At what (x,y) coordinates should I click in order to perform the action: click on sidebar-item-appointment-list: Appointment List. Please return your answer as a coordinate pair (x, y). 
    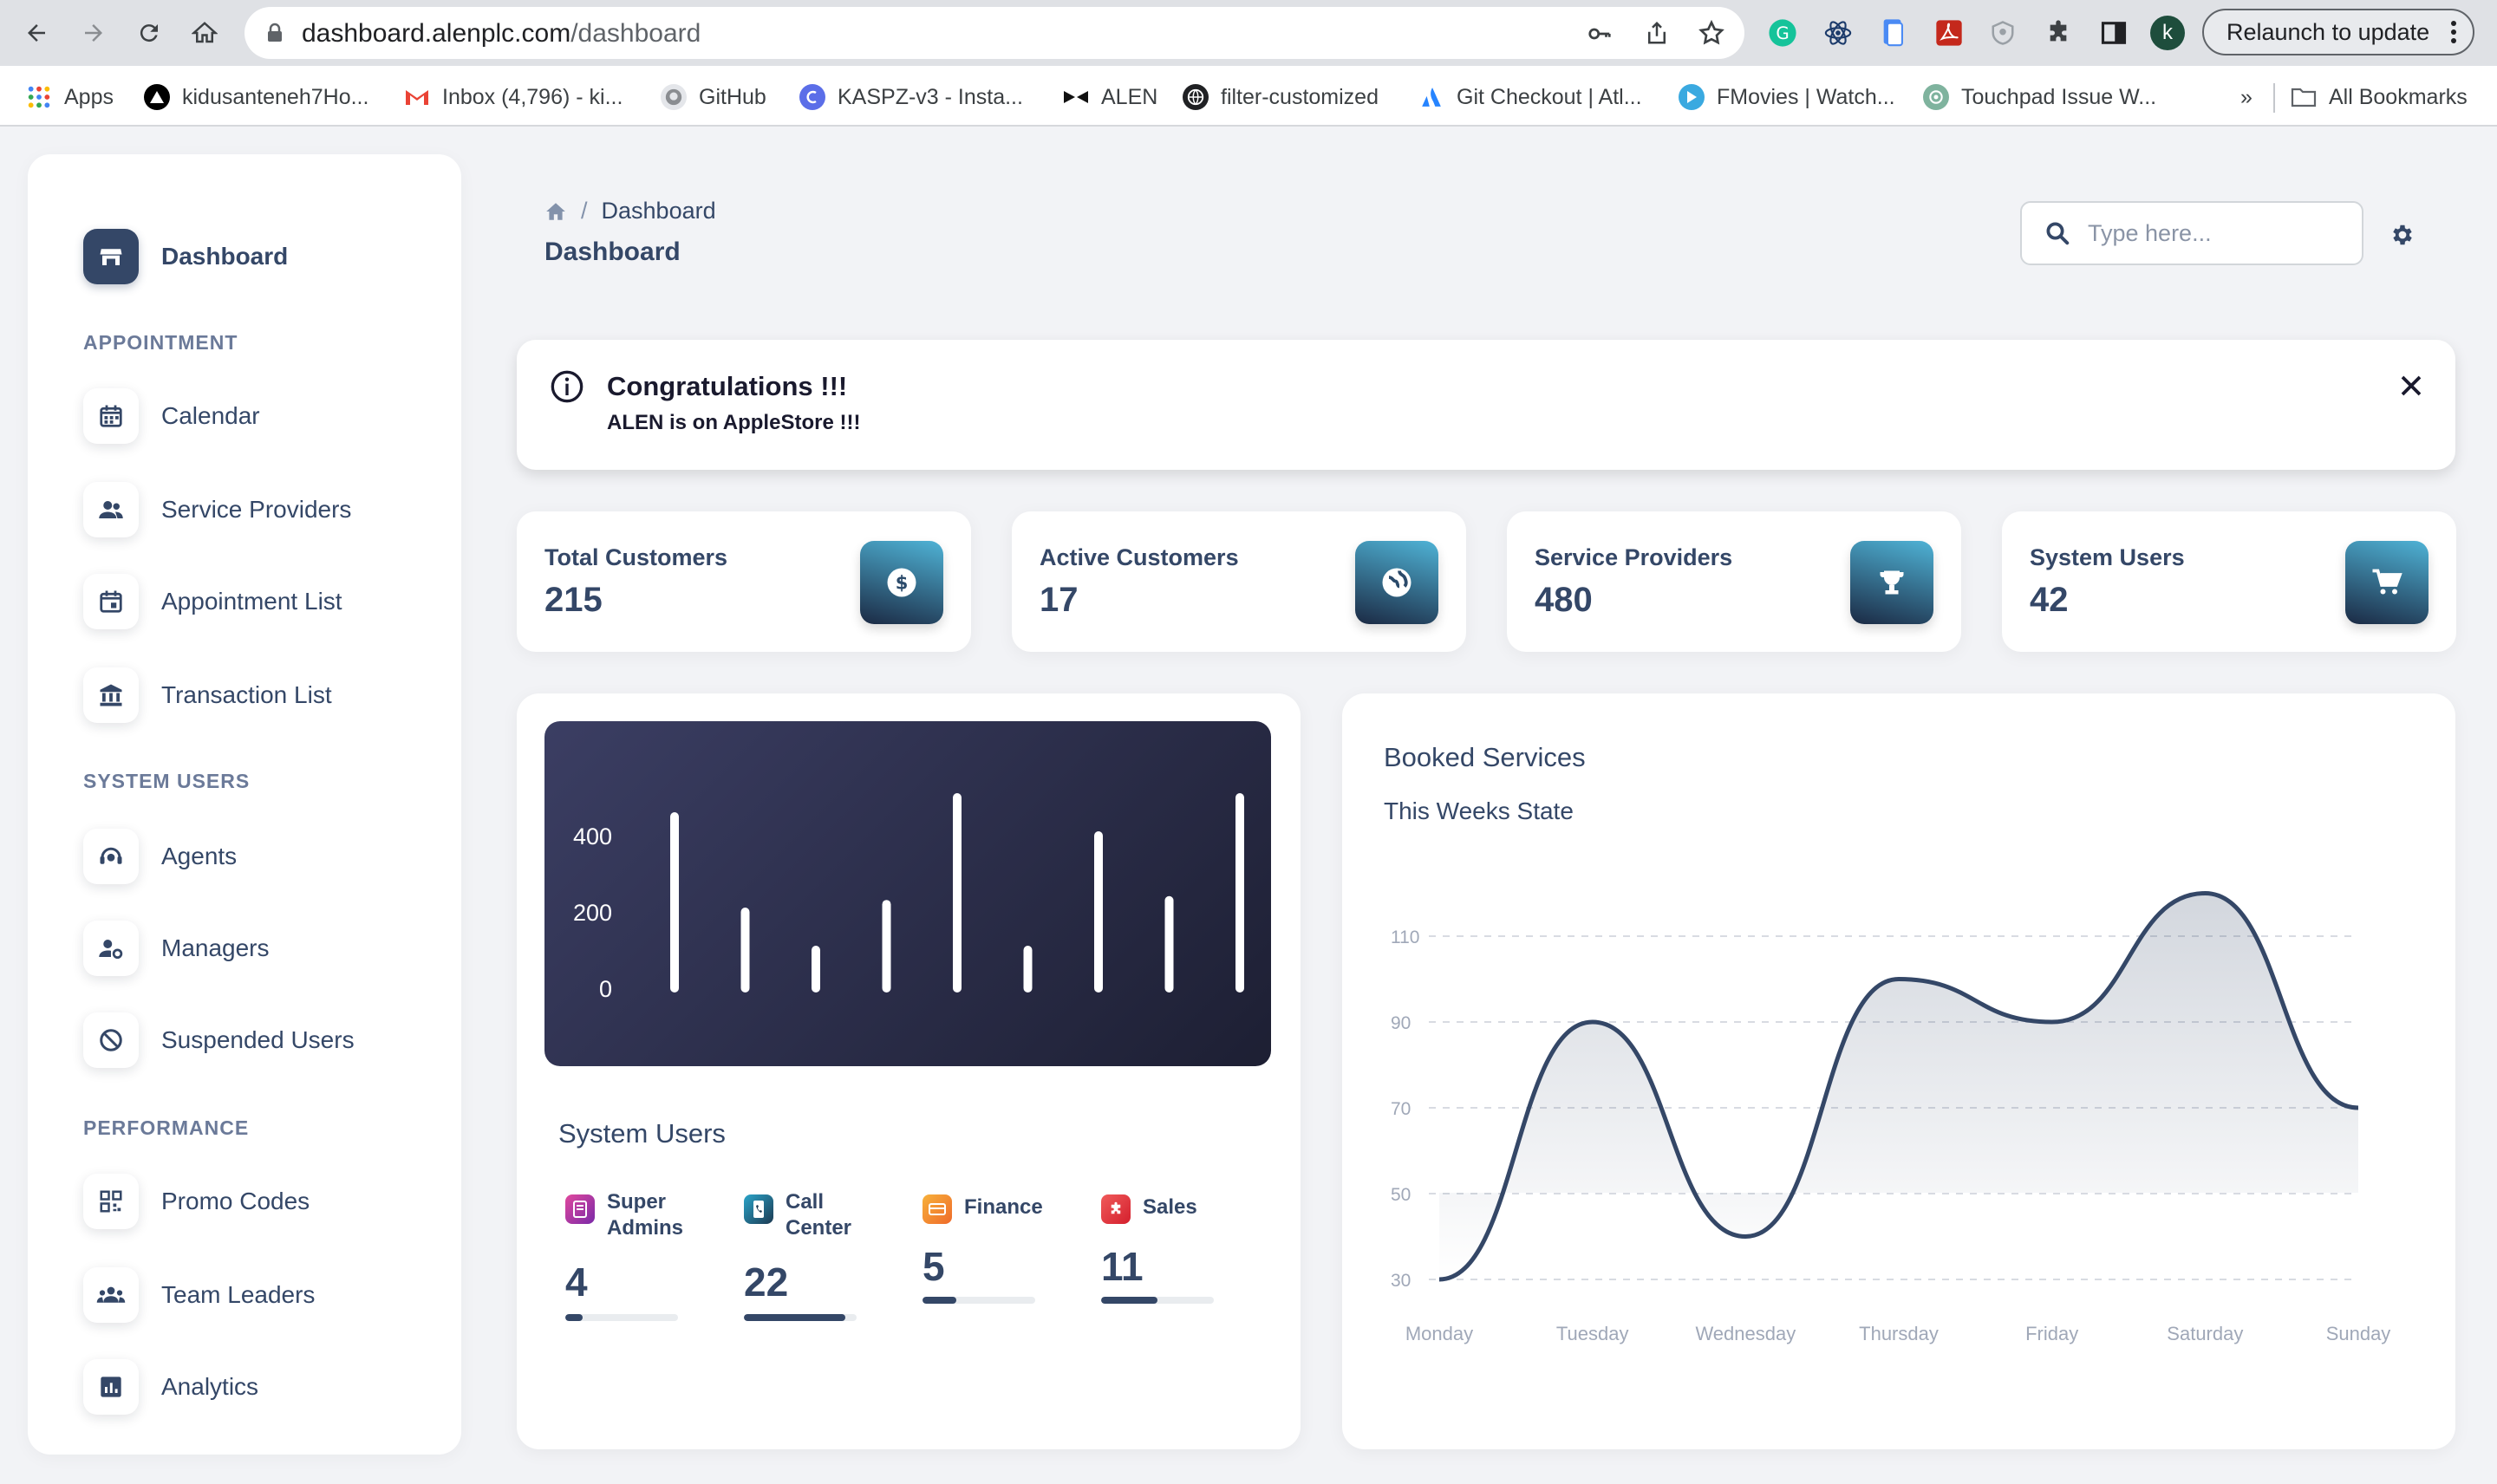
    Looking at the image, I should click on (212, 601).